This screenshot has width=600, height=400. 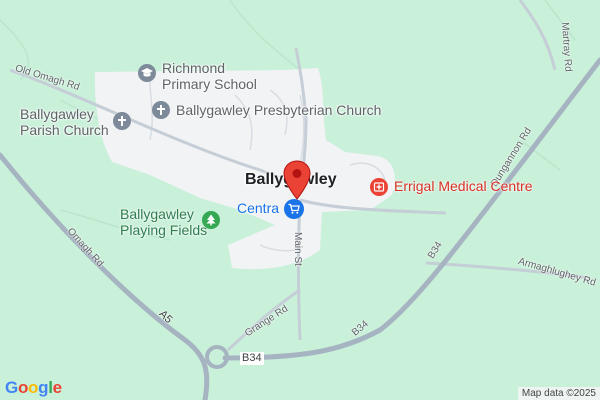 I want to click on poi-label-presbyterian: Ballygawley Presbyterian Church, so click(x=278, y=110).